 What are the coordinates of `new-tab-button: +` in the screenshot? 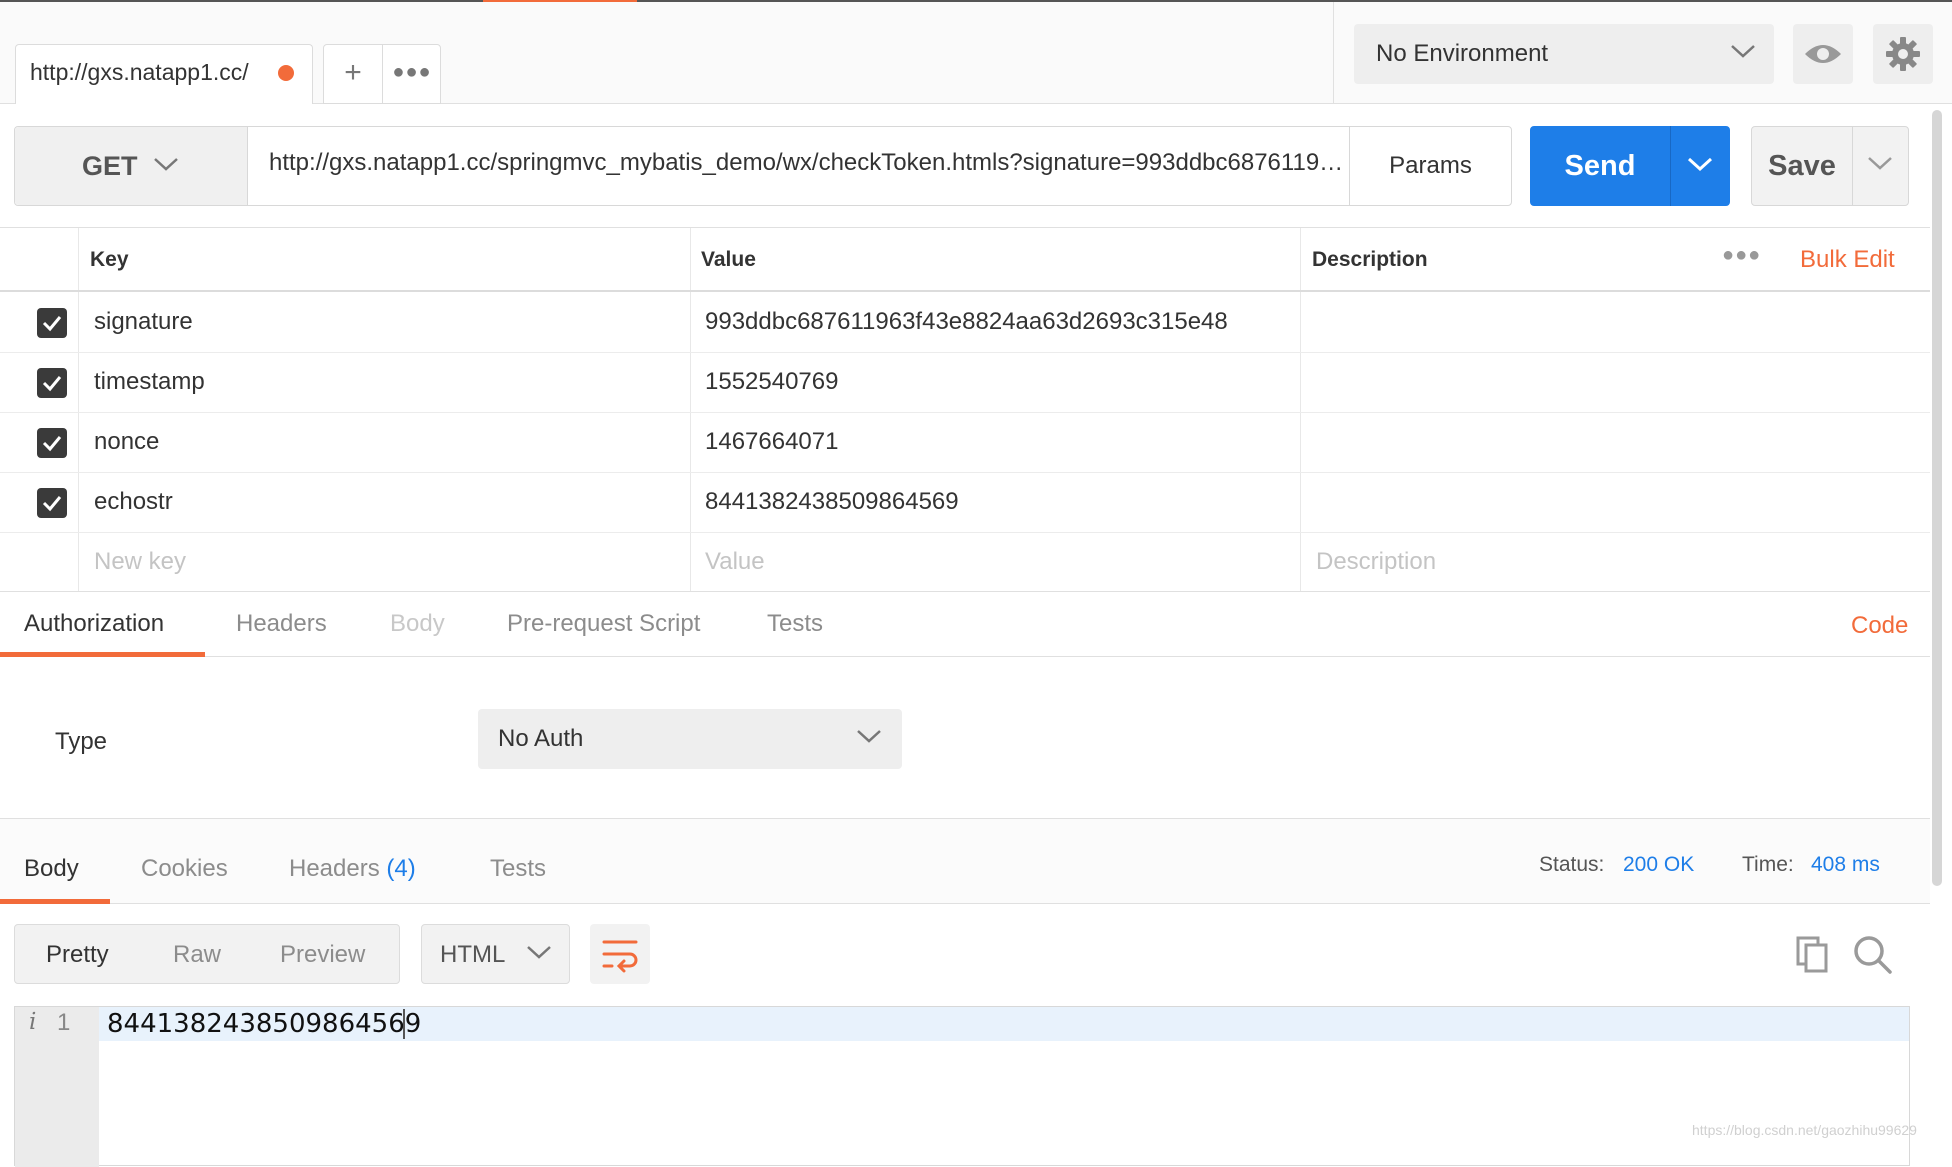 It's located at (353, 74).